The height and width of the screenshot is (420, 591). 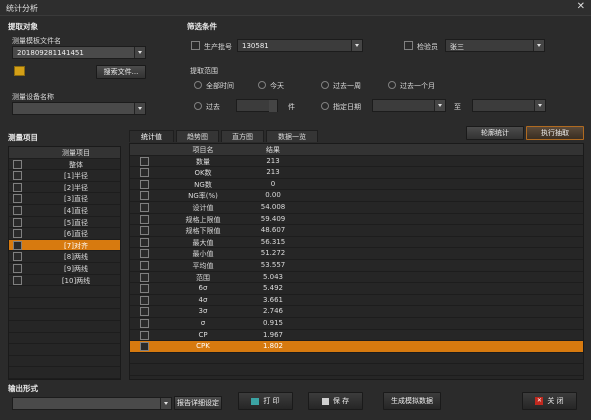 I want to click on past-count-spinner, so click(x=257, y=105).